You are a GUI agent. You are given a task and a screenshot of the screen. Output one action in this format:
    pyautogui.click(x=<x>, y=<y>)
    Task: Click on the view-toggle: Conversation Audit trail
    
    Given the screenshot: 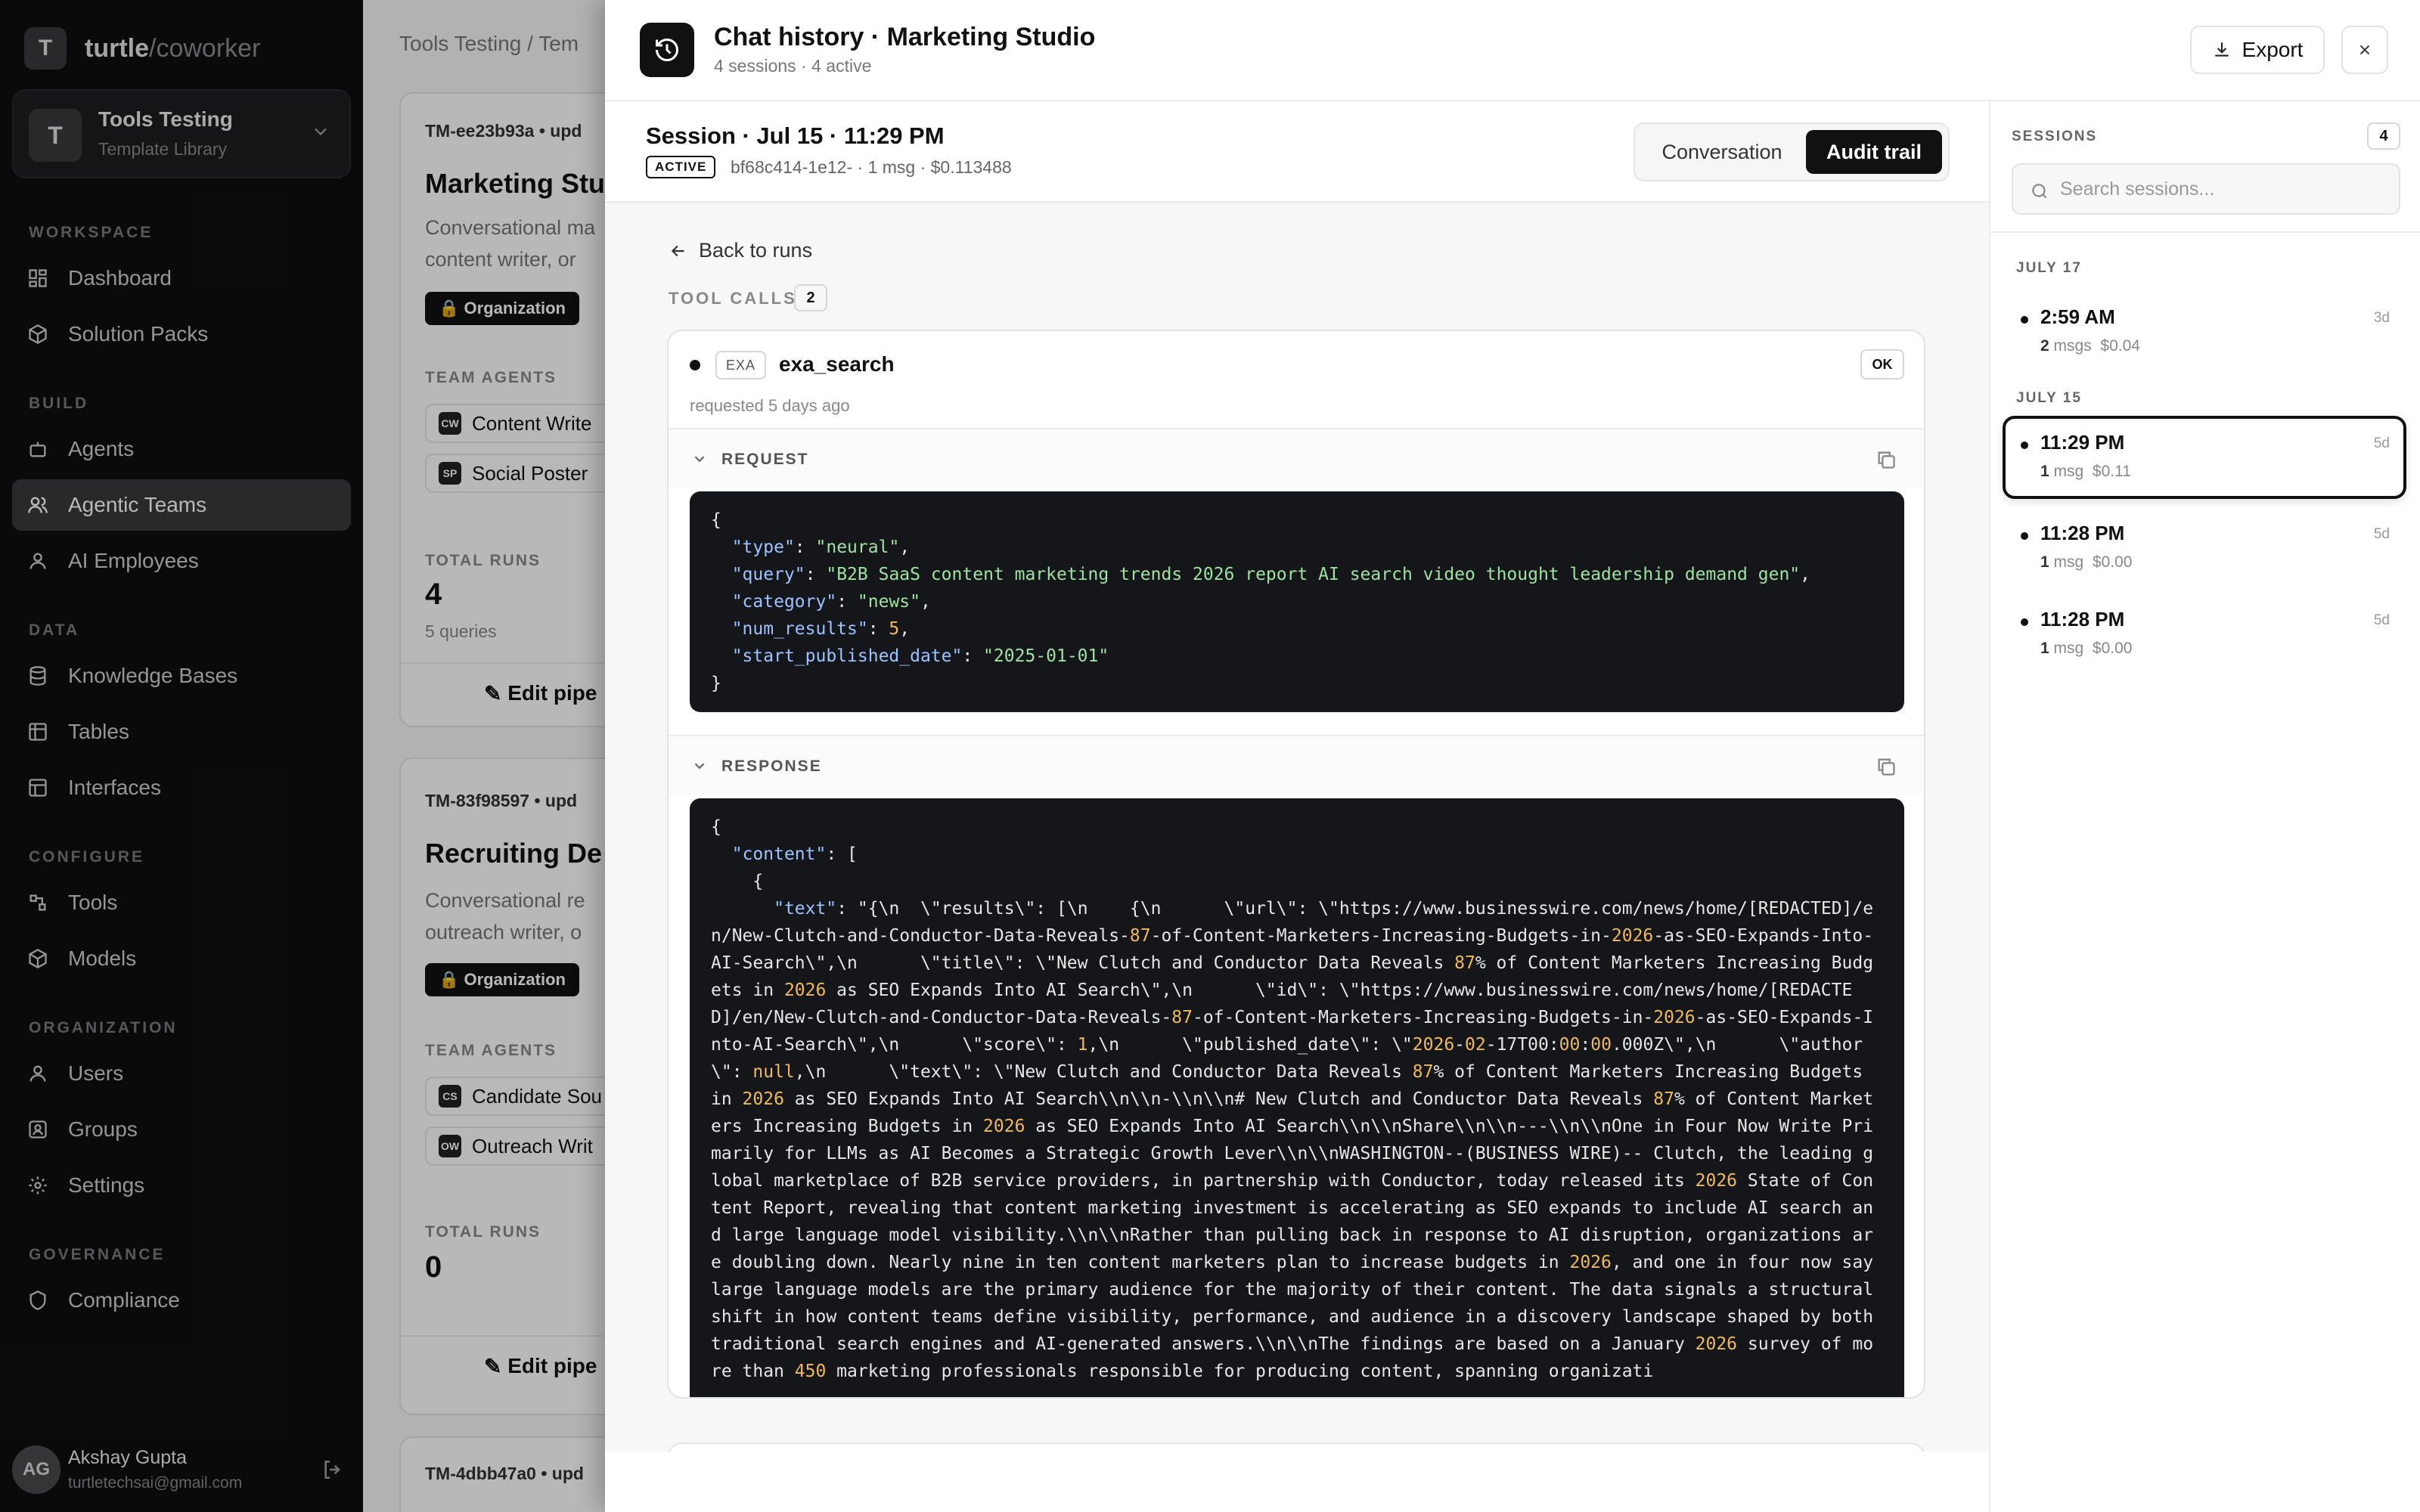 What is the action you would take?
    pyautogui.click(x=1792, y=151)
    